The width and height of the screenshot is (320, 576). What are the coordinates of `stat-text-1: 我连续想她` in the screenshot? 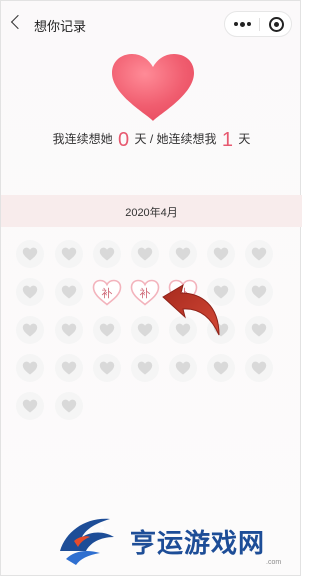 It's located at (82, 139).